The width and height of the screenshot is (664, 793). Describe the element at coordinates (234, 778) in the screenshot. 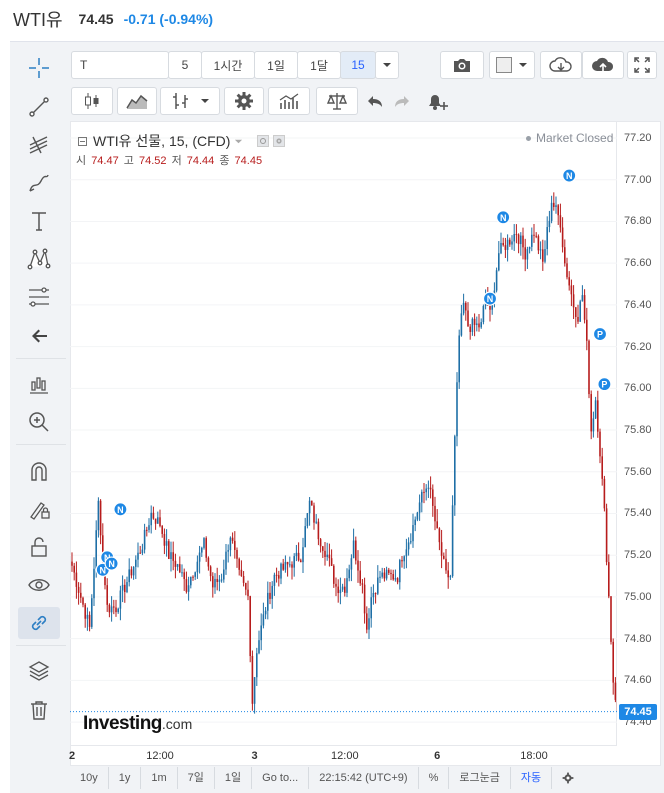

I see `range-1d: 1일` at that location.